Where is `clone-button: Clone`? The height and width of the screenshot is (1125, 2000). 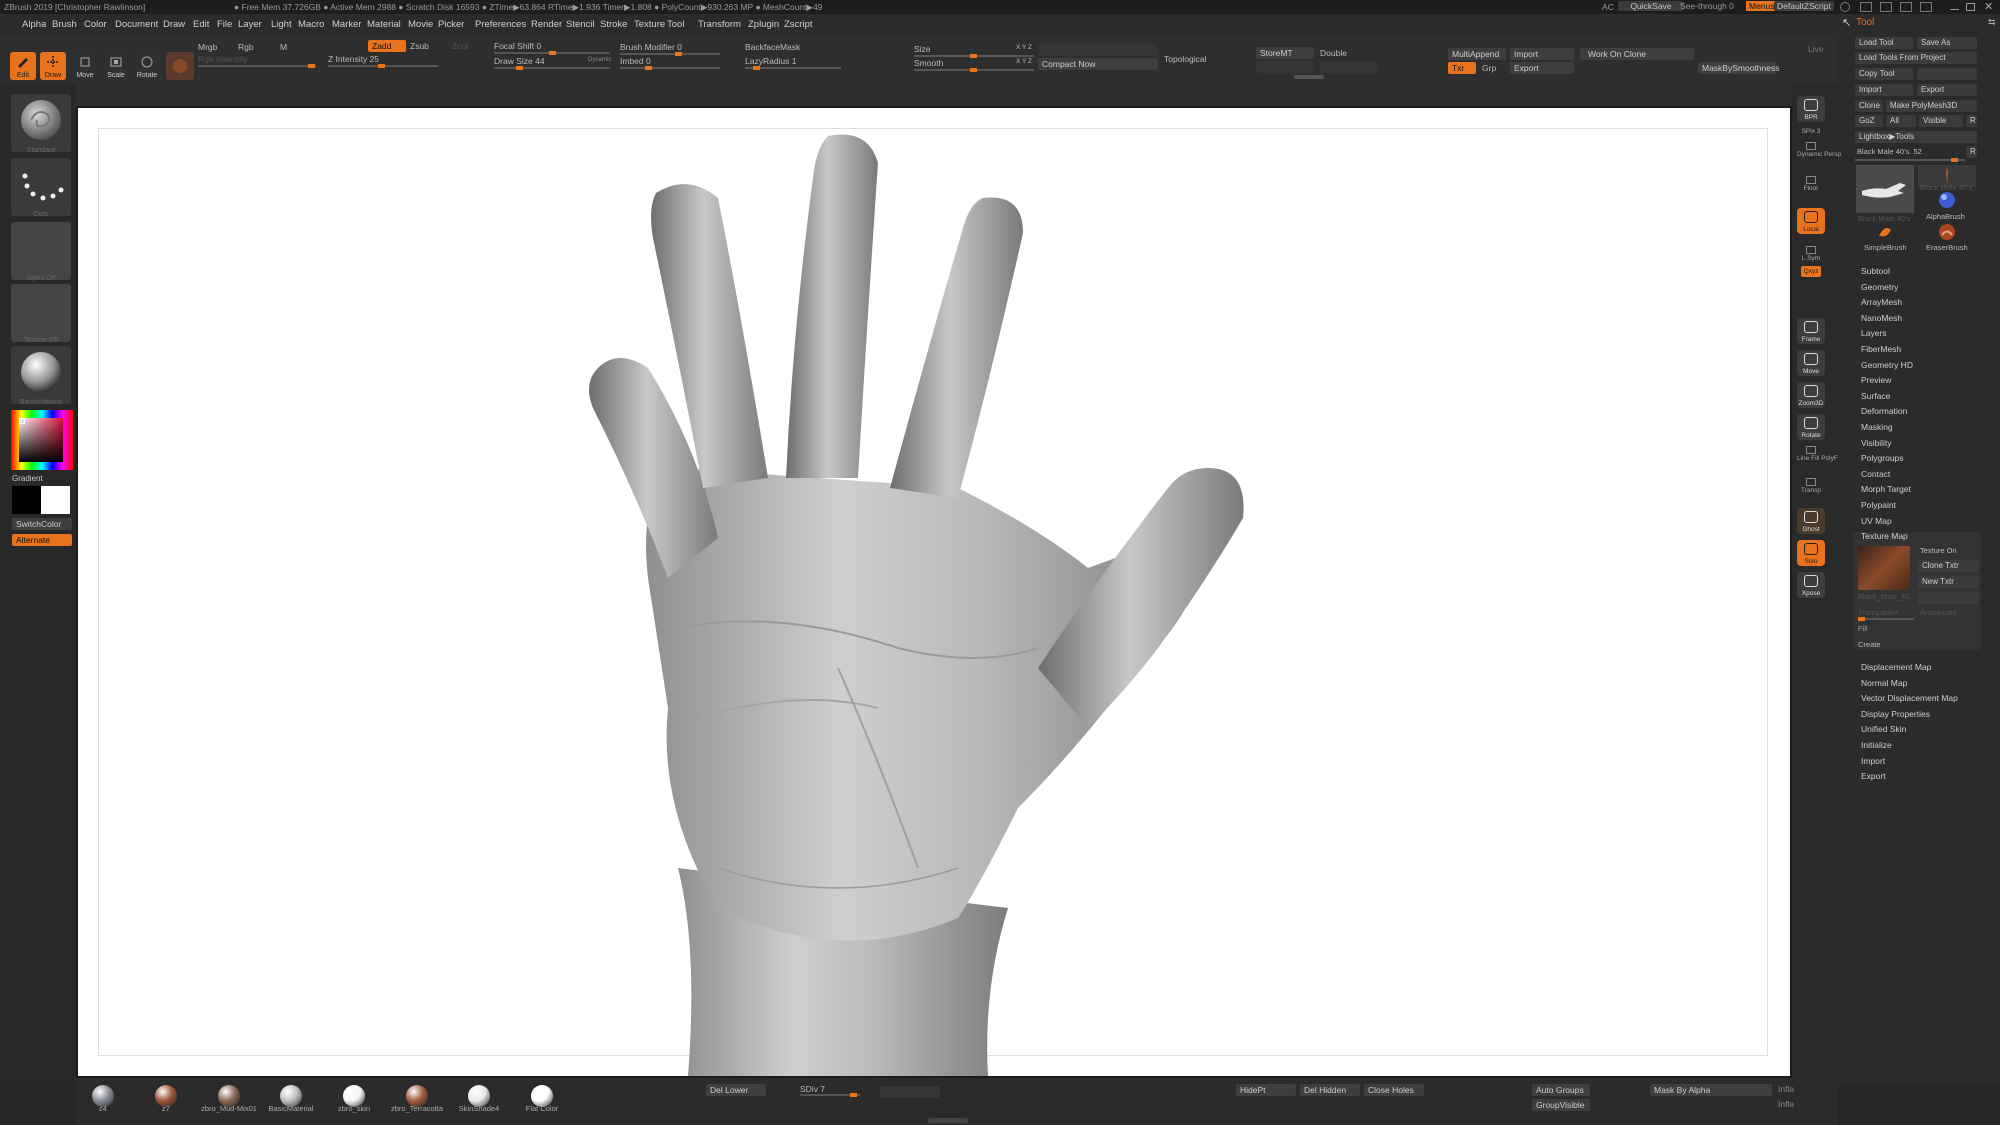 clone-button: Clone is located at coordinates (1869, 106).